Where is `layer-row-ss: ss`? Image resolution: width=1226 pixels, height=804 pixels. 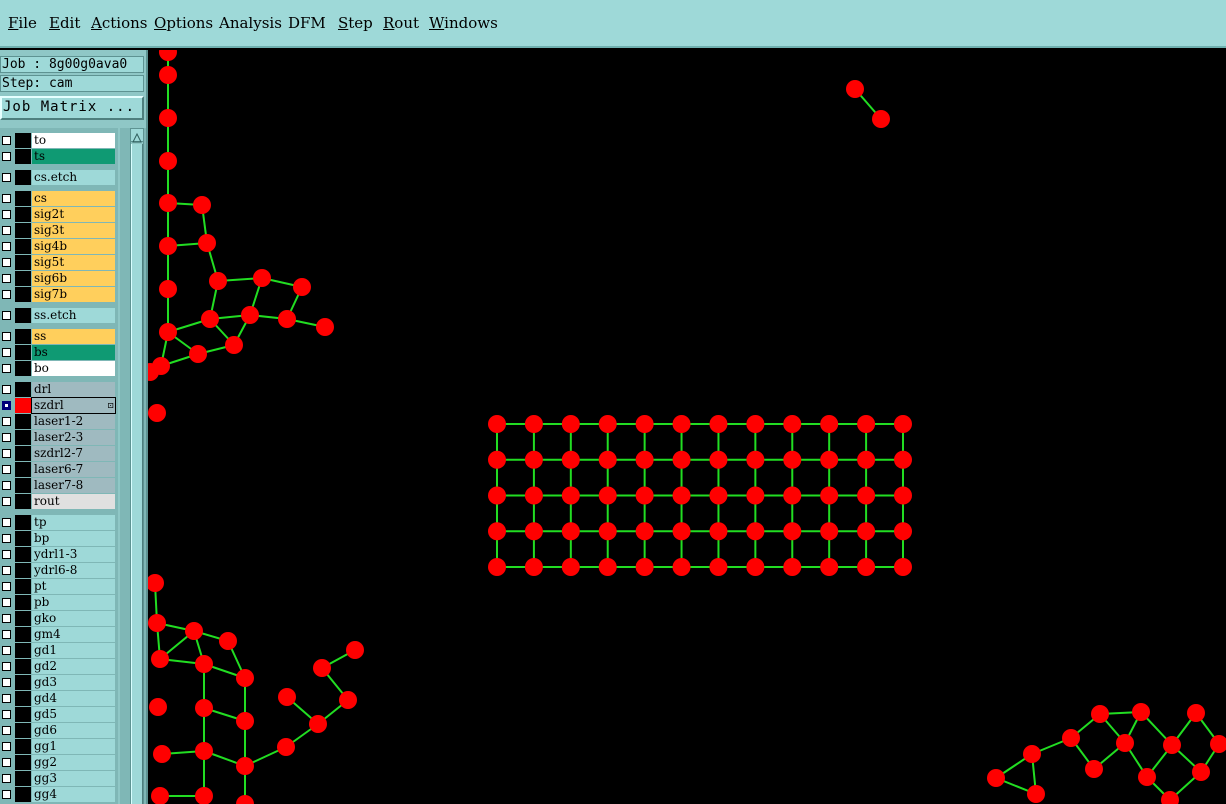
layer-row-ss: ss is located at coordinates (59, 337).